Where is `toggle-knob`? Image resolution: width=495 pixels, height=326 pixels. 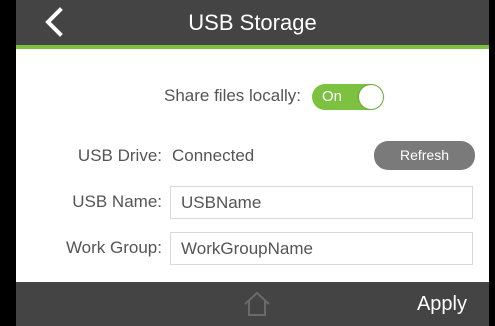 toggle-knob is located at coordinates (371, 97).